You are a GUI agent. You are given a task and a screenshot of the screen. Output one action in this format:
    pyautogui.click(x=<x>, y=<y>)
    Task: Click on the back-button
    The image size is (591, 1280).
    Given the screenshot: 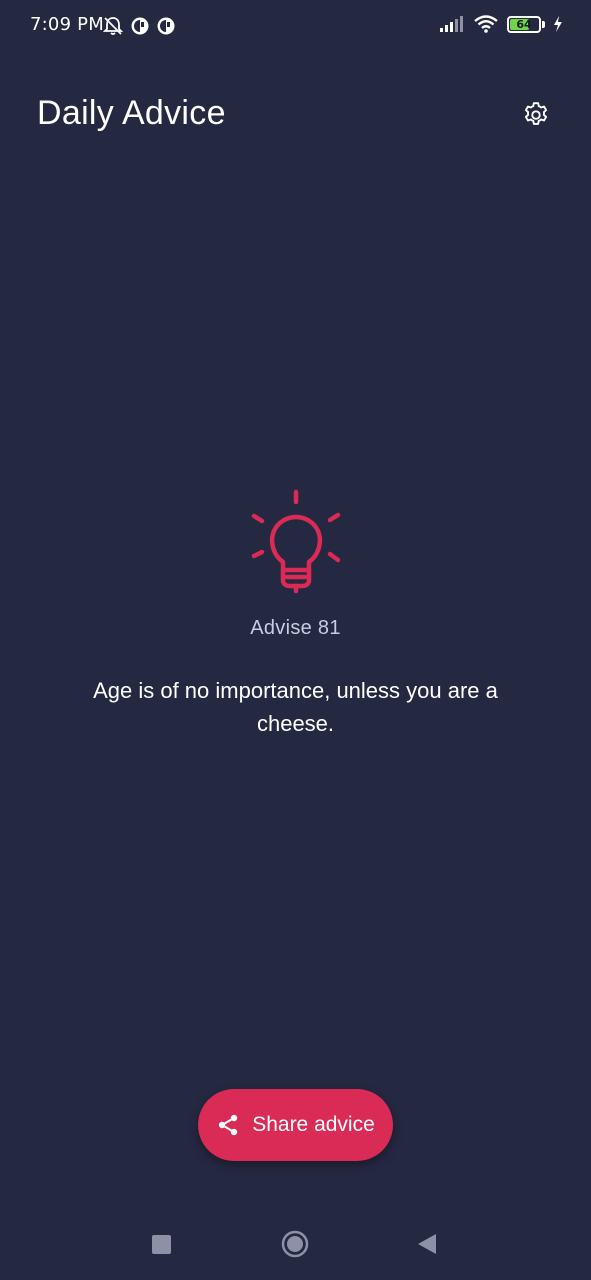 What is the action you would take?
    pyautogui.click(x=427, y=1244)
    